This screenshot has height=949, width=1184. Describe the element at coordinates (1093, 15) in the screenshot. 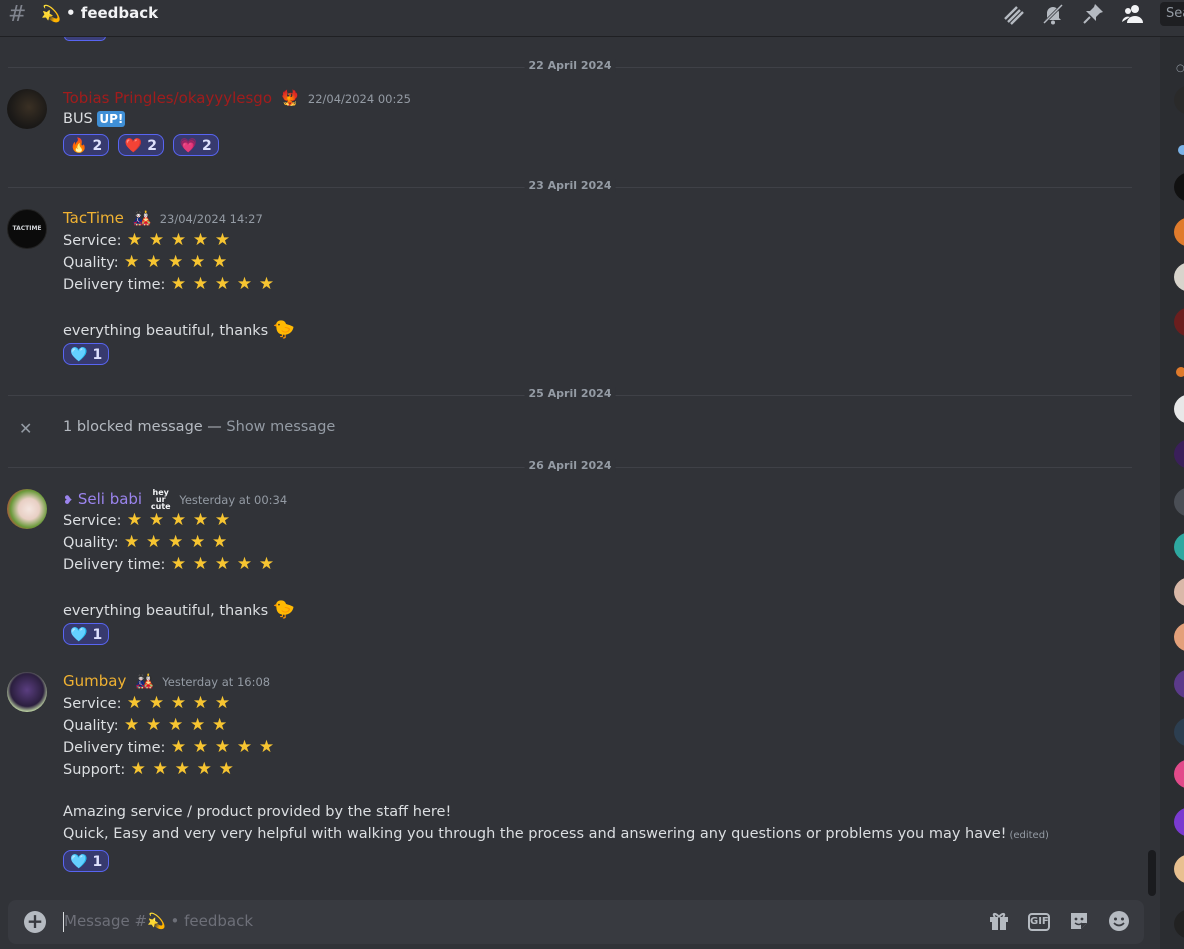

I see `pin-icon` at that location.